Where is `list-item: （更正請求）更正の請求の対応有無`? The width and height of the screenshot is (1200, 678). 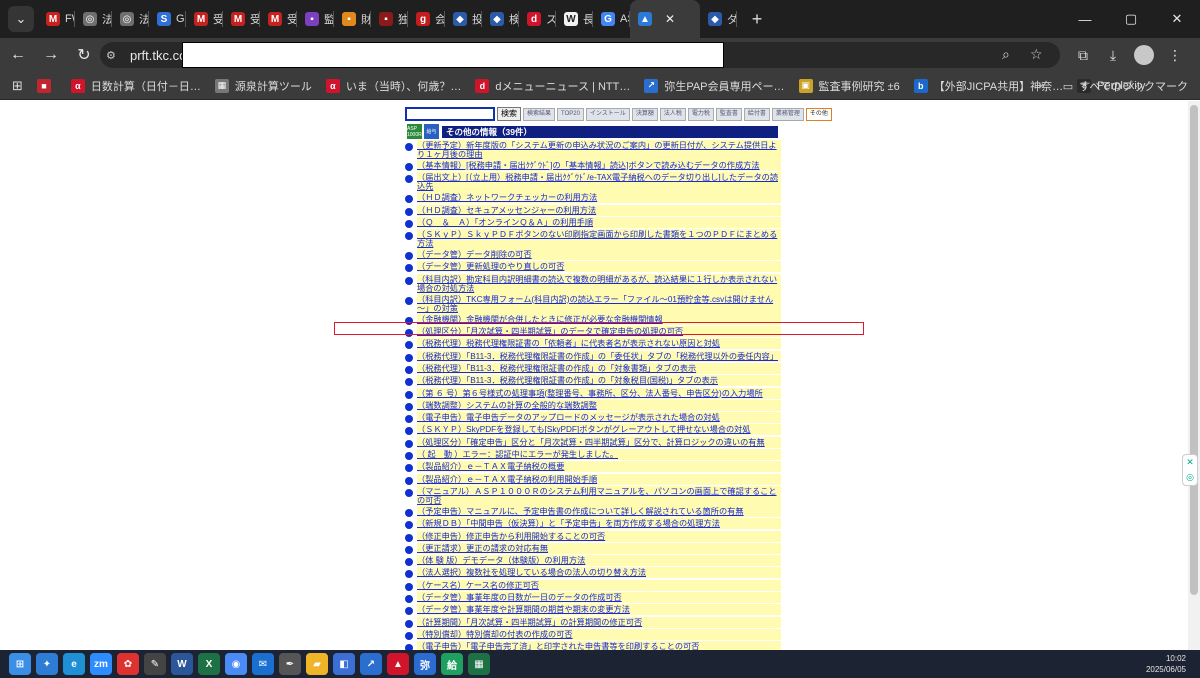 list-item: （更正請求）更正の請求の対応有無 is located at coordinates (593, 548).